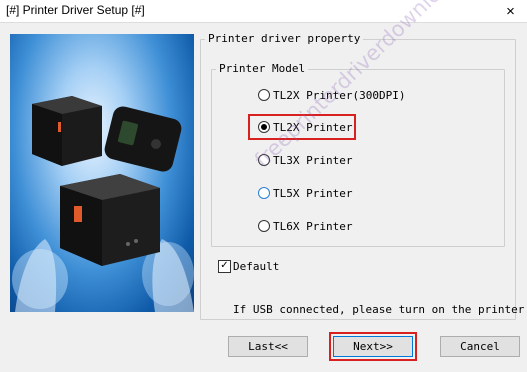 The width and height of the screenshot is (527, 372). Describe the element at coordinates (262, 68) in the screenshot. I see `model-group-label: Printer Model` at that location.